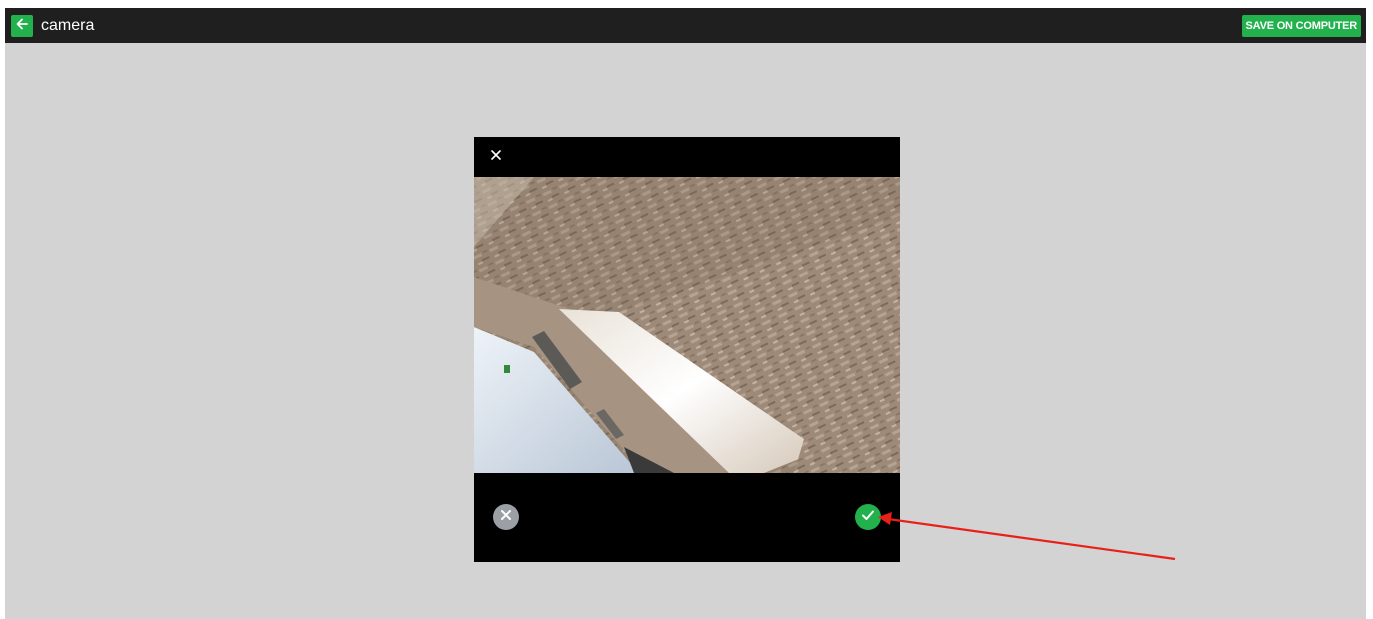 The image size is (1373, 619). I want to click on confirm-photo-button, so click(868, 517).